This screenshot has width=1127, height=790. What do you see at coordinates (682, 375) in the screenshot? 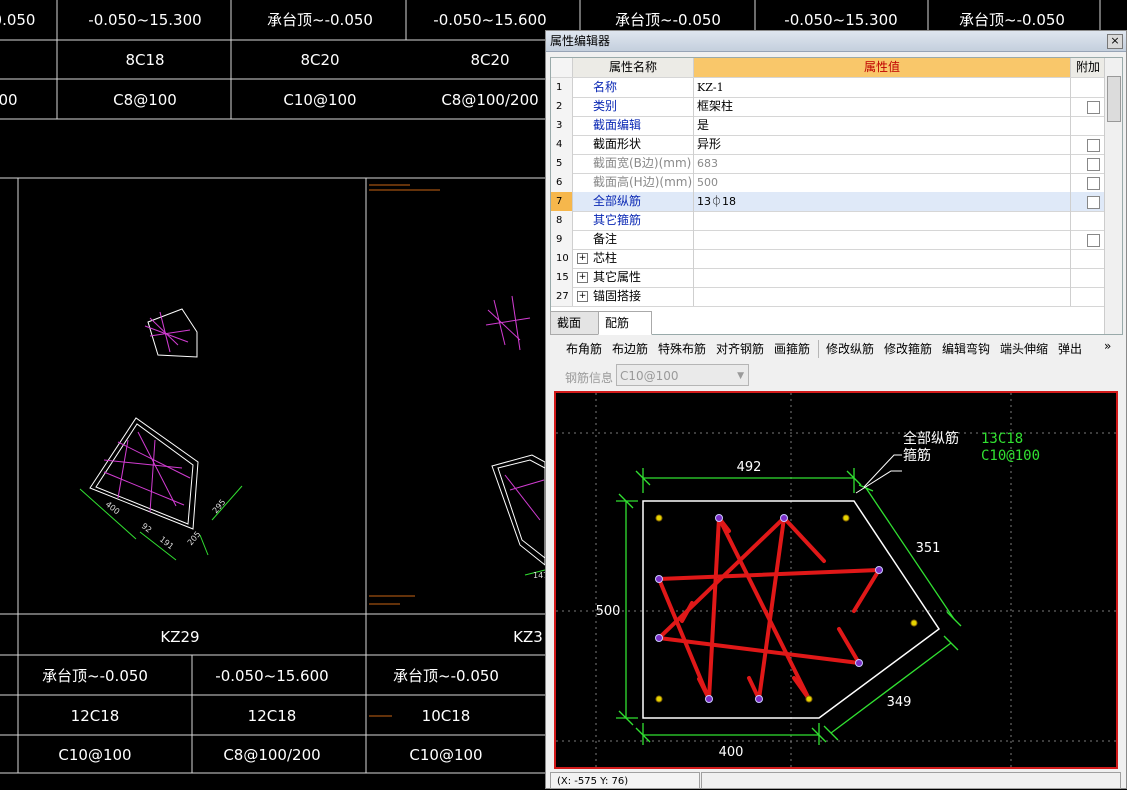
I see `rebar-info-select: C10@100 ▼` at bounding box center [682, 375].